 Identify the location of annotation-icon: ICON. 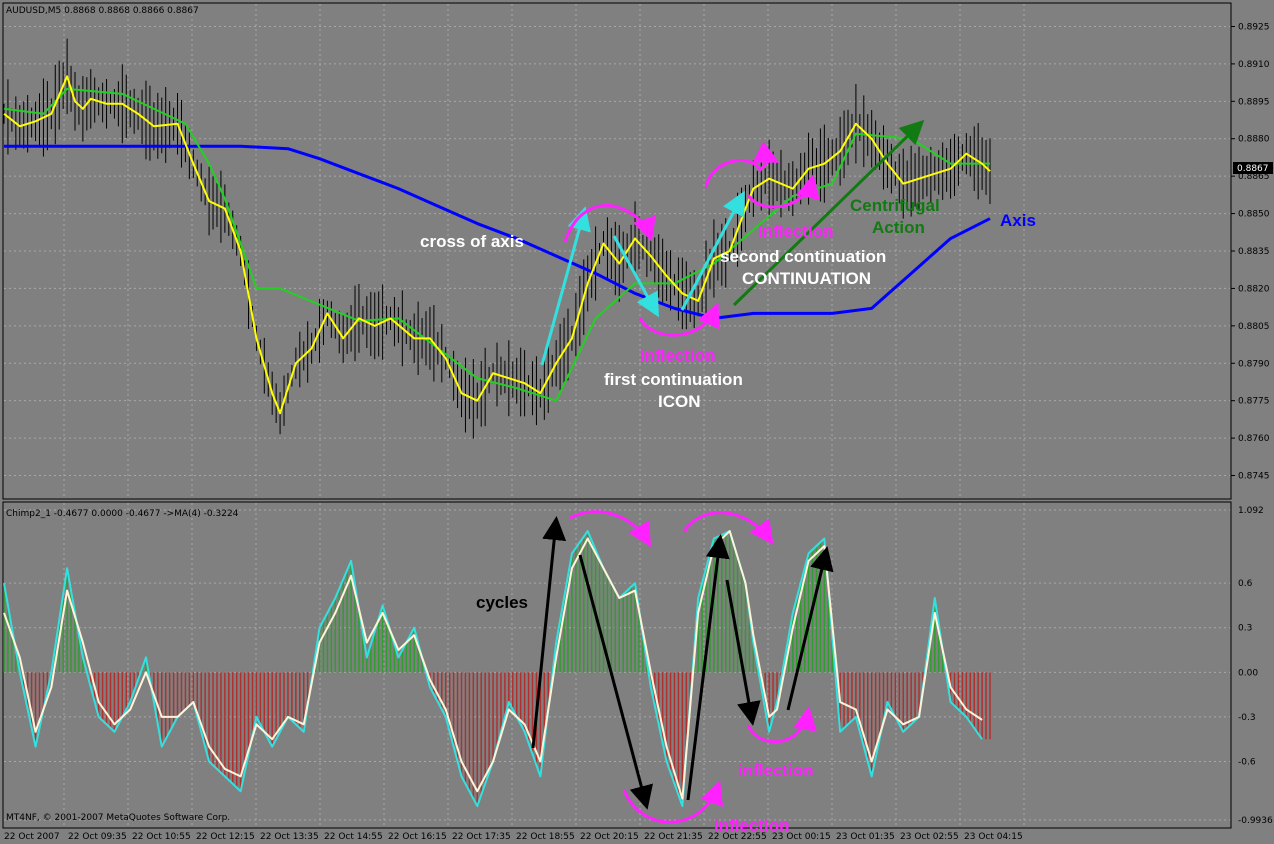
(679, 401).